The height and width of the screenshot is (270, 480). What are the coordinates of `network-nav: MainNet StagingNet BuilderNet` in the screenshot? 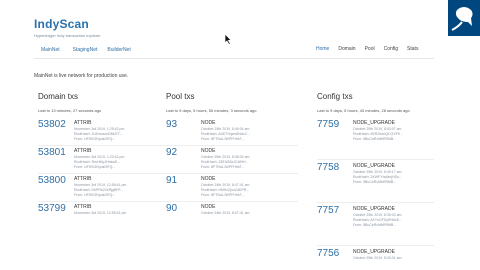 It's located at (89, 50).